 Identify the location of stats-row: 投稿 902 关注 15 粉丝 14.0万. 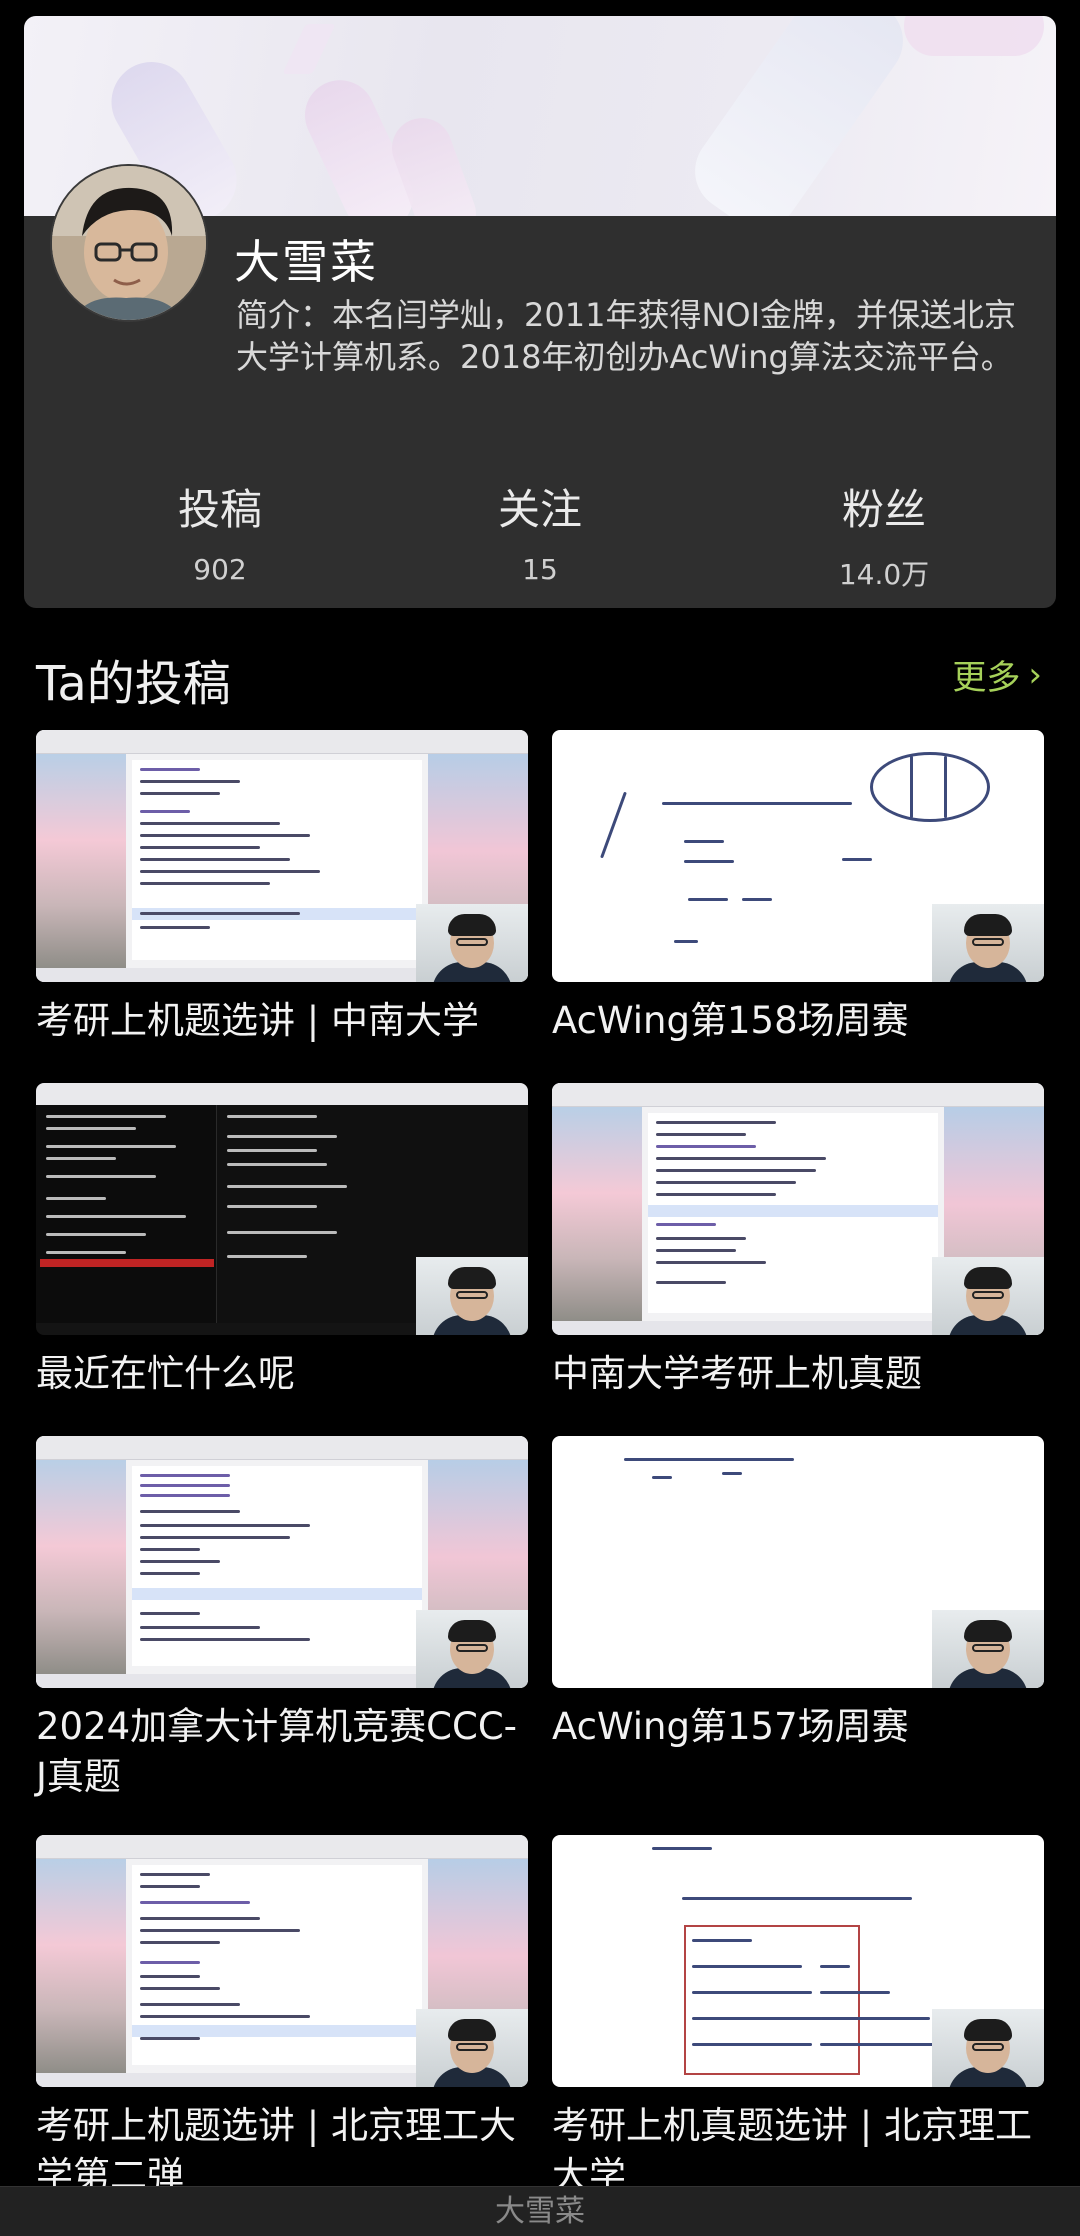
(540, 536).